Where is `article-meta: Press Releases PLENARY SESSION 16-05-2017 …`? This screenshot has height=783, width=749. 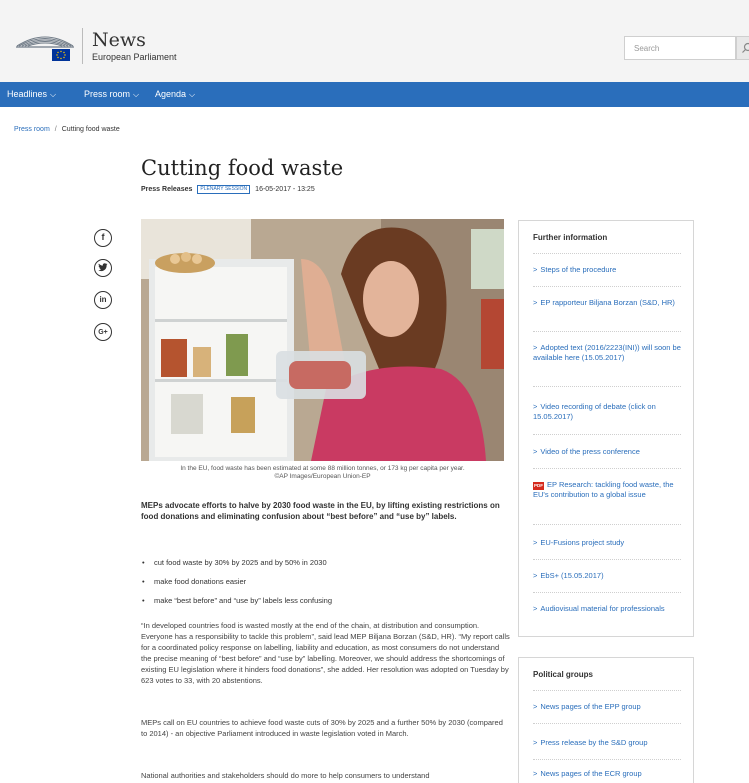 article-meta: Press Releases PLENARY SESSION 16-05-2017 … is located at coordinates (228, 189).